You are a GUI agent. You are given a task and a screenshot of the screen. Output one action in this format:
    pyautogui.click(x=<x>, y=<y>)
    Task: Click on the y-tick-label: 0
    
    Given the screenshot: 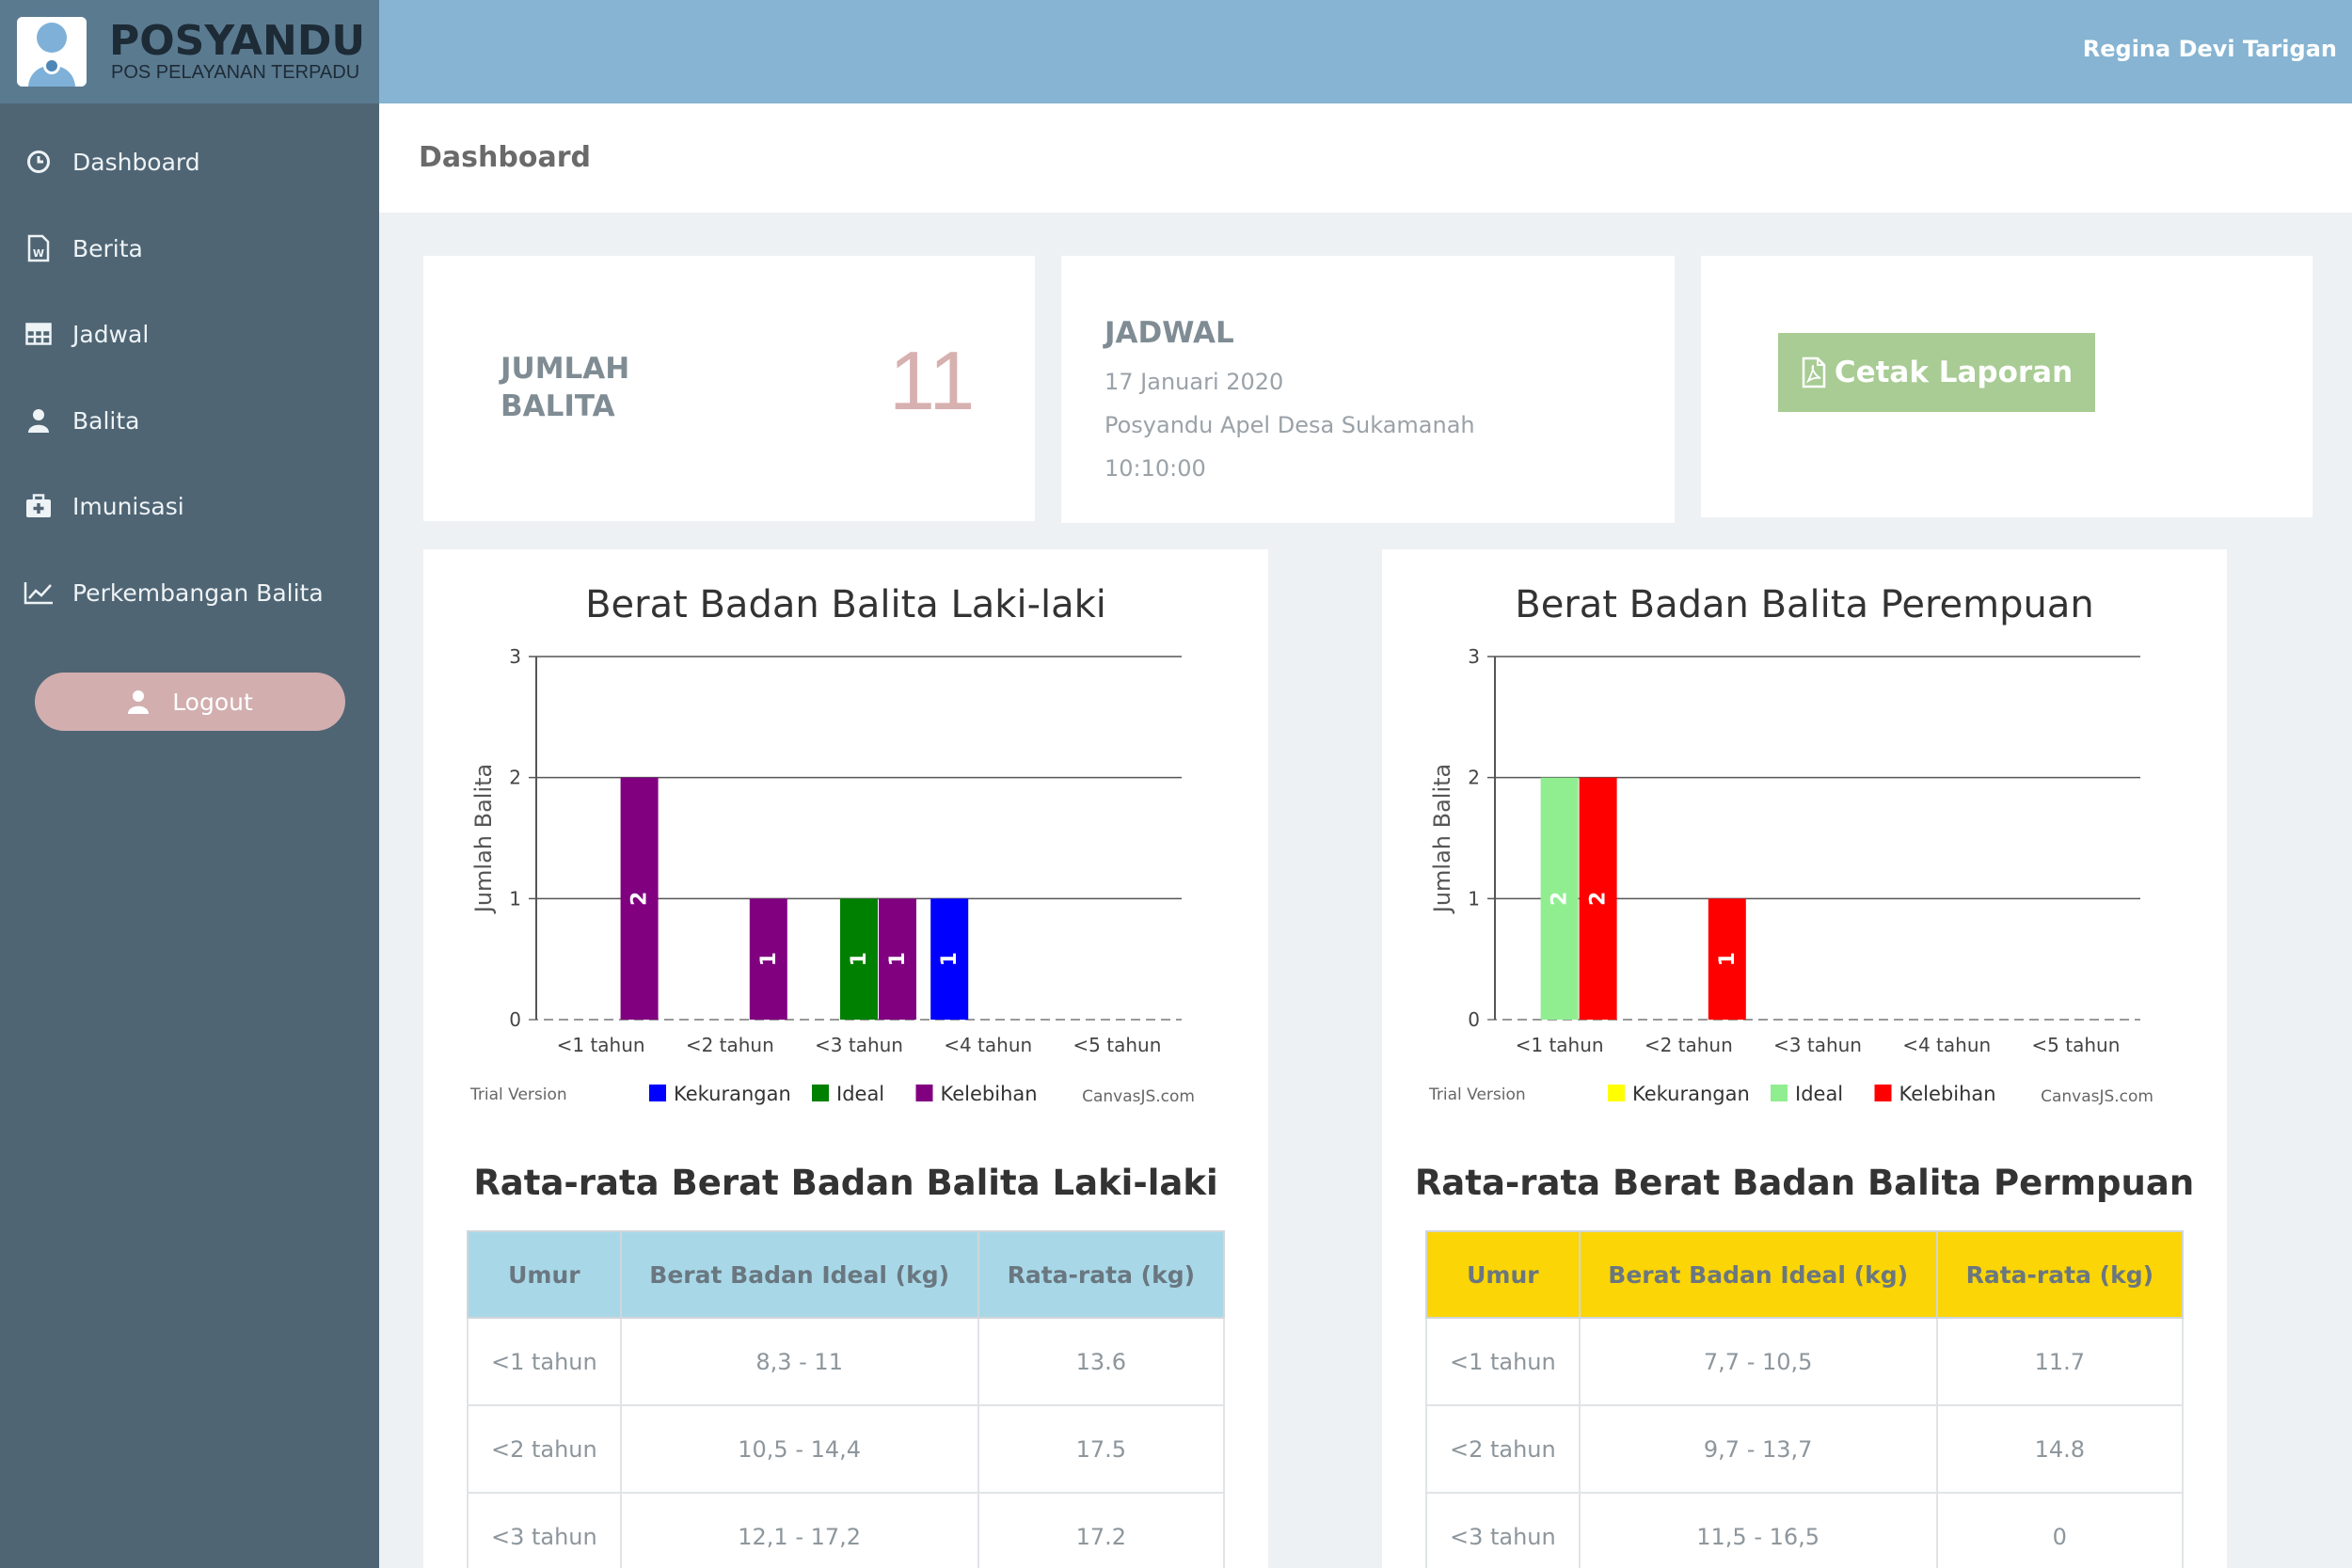 What is the action you would take?
    pyautogui.click(x=515, y=1019)
    